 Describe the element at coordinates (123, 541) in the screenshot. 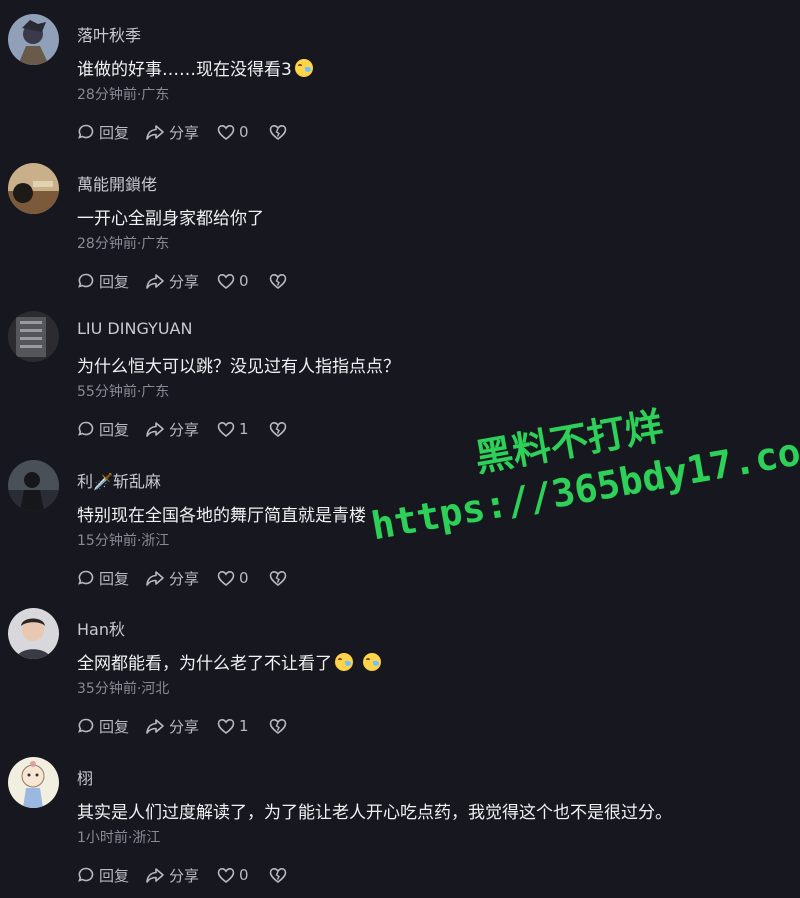

I see `comment-meta: 15分钟前·浙江` at that location.